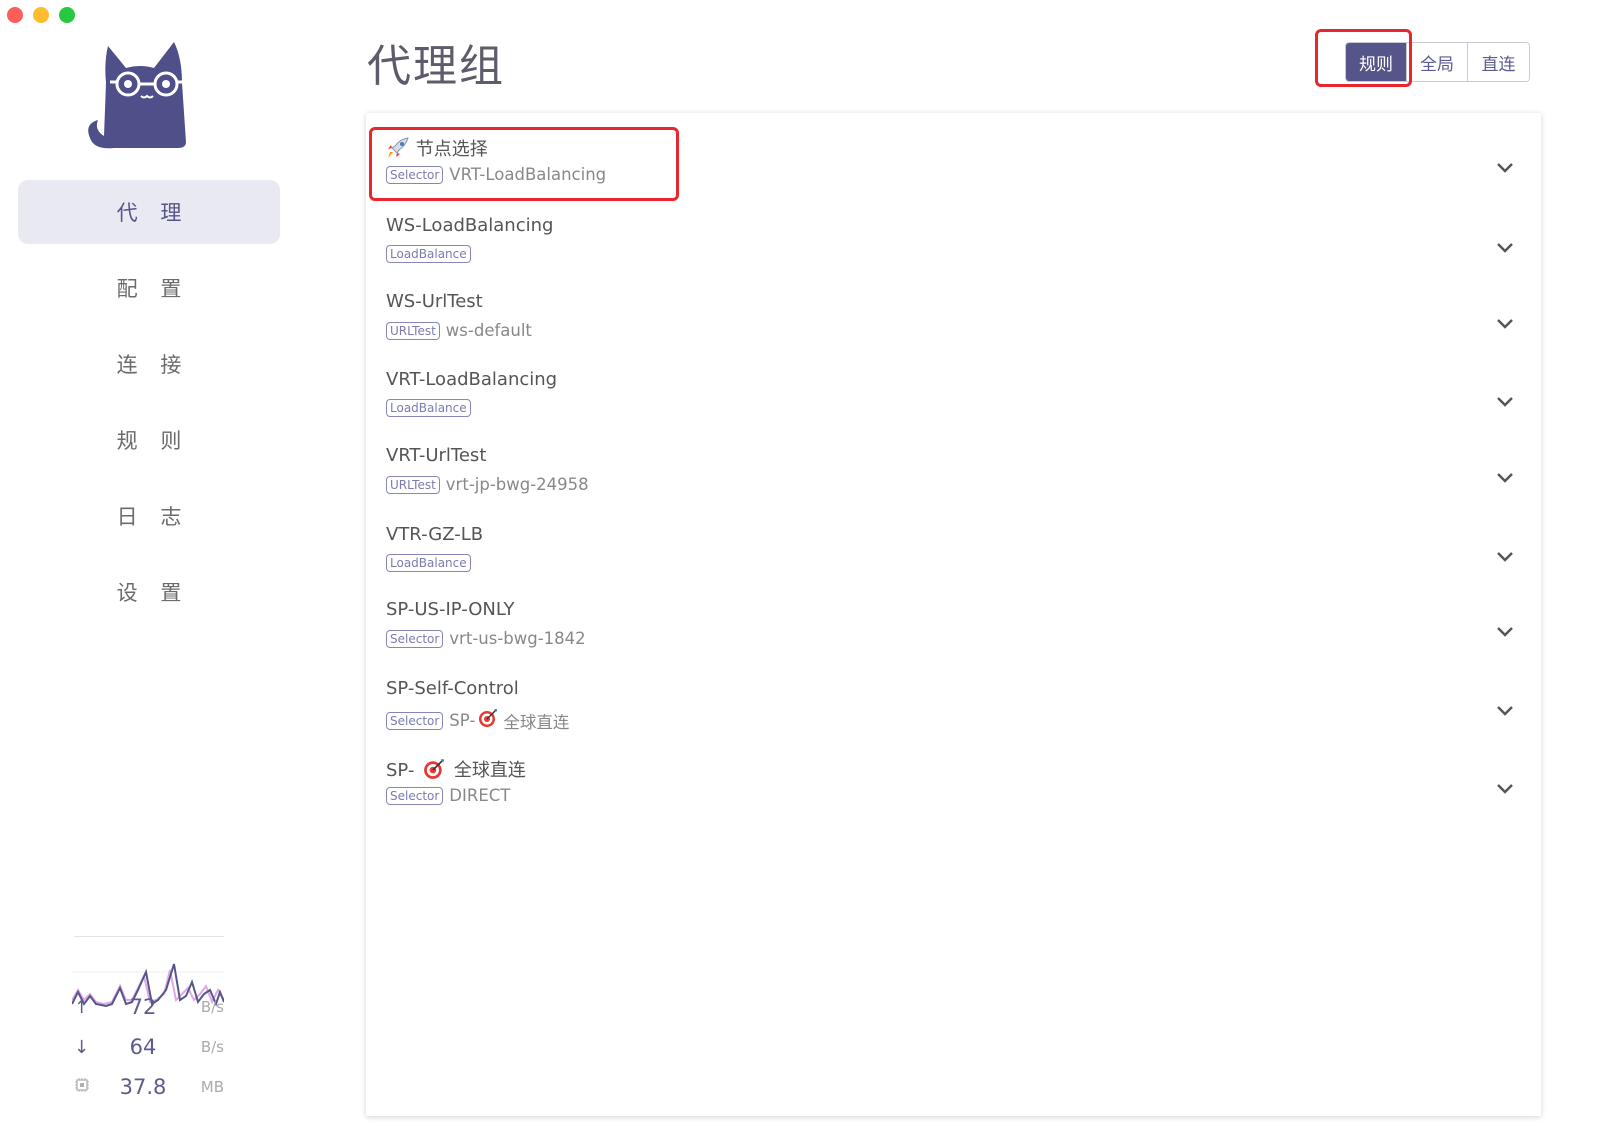 This screenshot has width=1600, height=1134. Describe the element at coordinates (536, 722) in the screenshot. I see `group-current-node: 全球直连` at that location.